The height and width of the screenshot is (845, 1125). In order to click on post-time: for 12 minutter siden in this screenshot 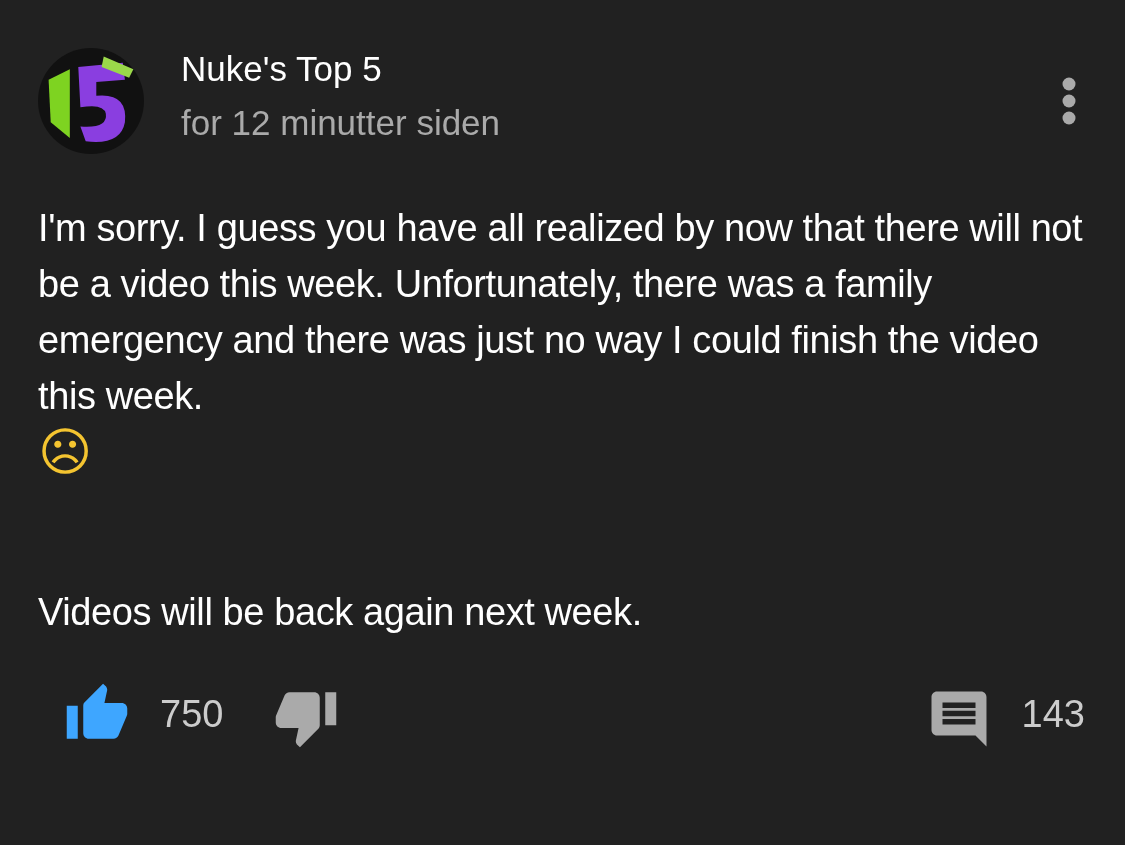, I will do `click(341, 123)`.